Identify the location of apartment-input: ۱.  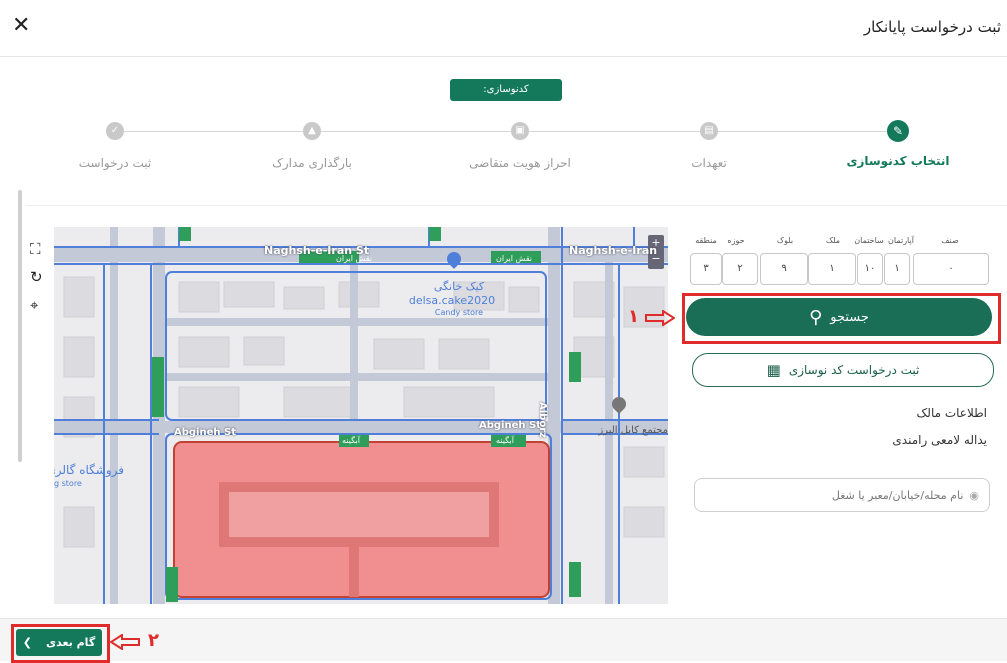
(897, 269).